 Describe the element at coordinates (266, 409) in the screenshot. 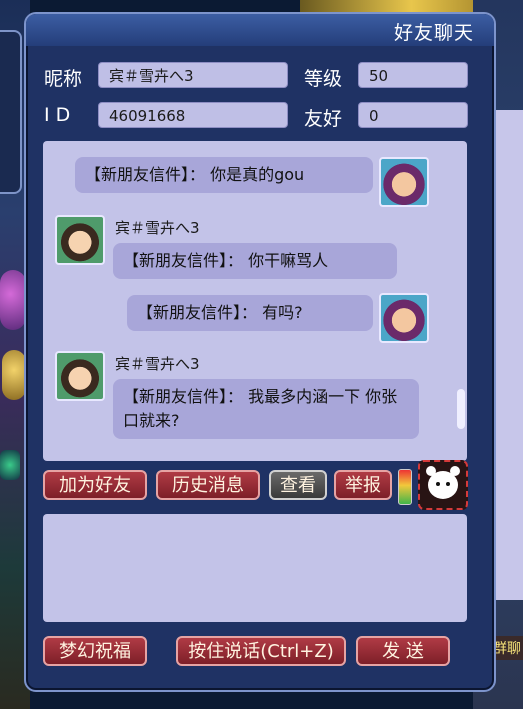

I see `message-bubble-friend: 【新朋友信件】： 我最多内涵一下 你张口就来?` at that location.